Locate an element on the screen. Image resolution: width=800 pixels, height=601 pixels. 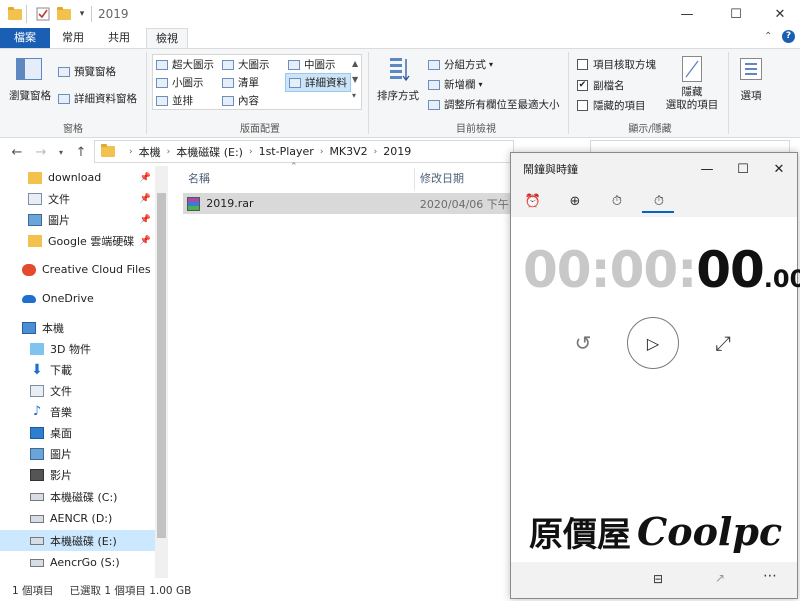
size-columns-to-fit-button: 調整所有欄位至最適大小 is located at coordinates (494, 104).